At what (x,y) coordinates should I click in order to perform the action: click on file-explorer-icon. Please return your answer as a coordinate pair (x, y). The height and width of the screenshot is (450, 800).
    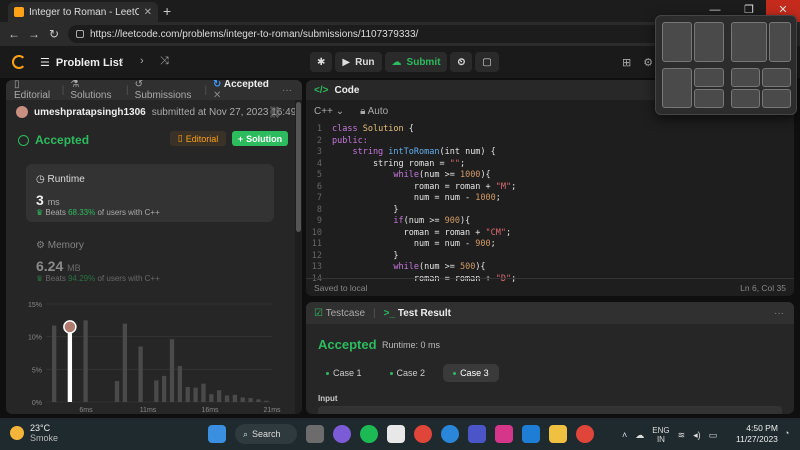
    Looking at the image, I should click on (558, 434).